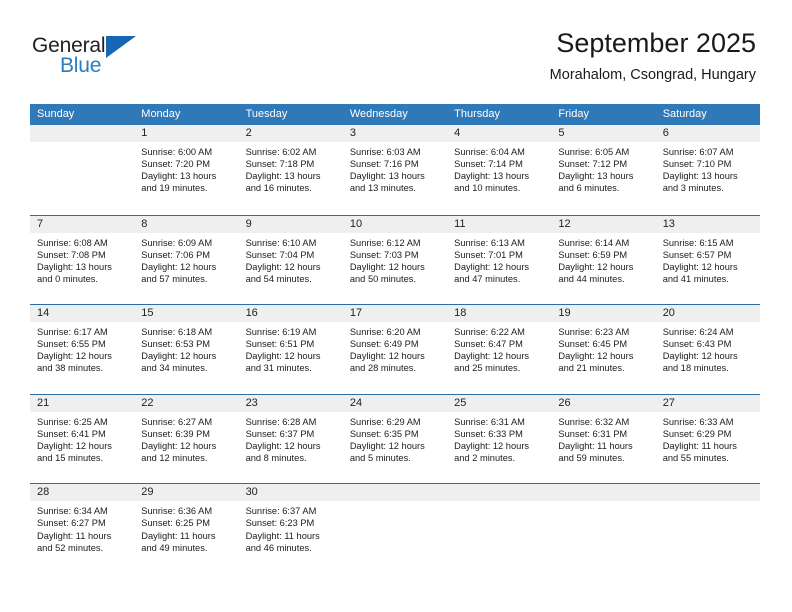  Describe the element at coordinates (385, 332) in the screenshot. I see `sunrise-text: Sunrise: 6:20 AM` at that location.